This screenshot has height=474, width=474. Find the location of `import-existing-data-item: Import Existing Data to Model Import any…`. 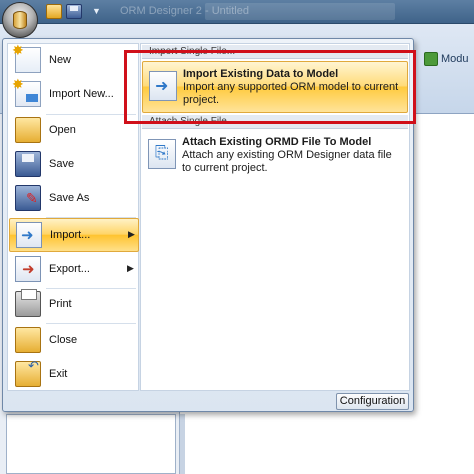

import-existing-data-item: Import Existing Data to Model Import any… is located at coordinates (275, 87).